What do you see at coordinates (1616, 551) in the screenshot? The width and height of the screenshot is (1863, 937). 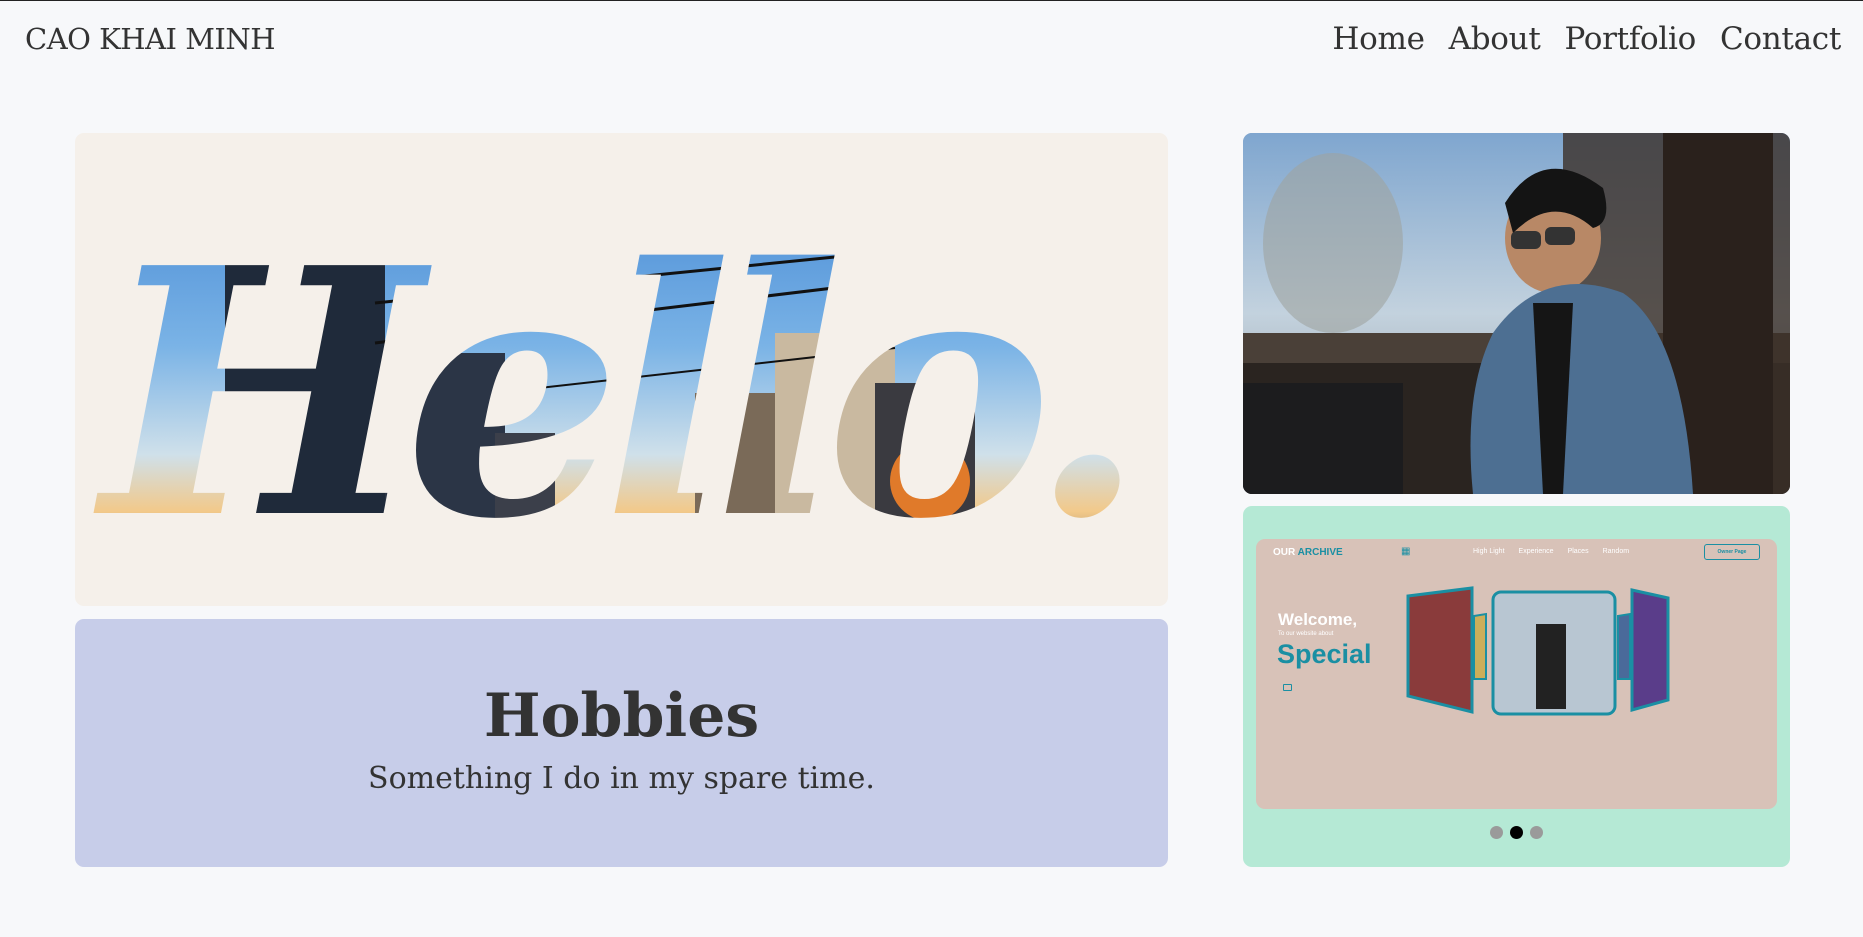 I see `screenshot-link: Random` at bounding box center [1616, 551].